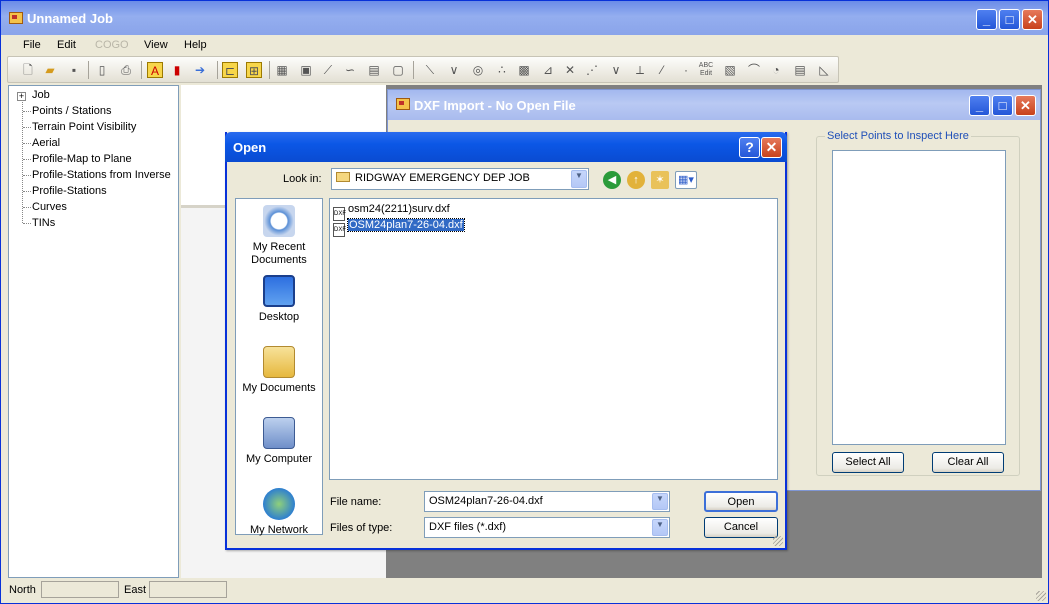  What do you see at coordinates (506, 147) in the screenshot?
I see `open-dialog-title-bar: Open ? ✕` at bounding box center [506, 147].